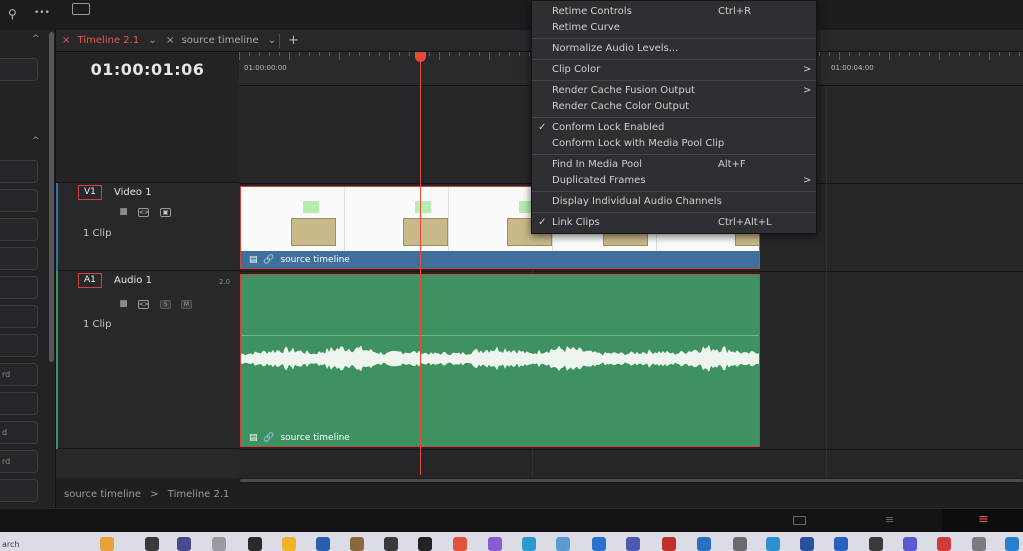  I want to click on mute-button: M, so click(186, 304).